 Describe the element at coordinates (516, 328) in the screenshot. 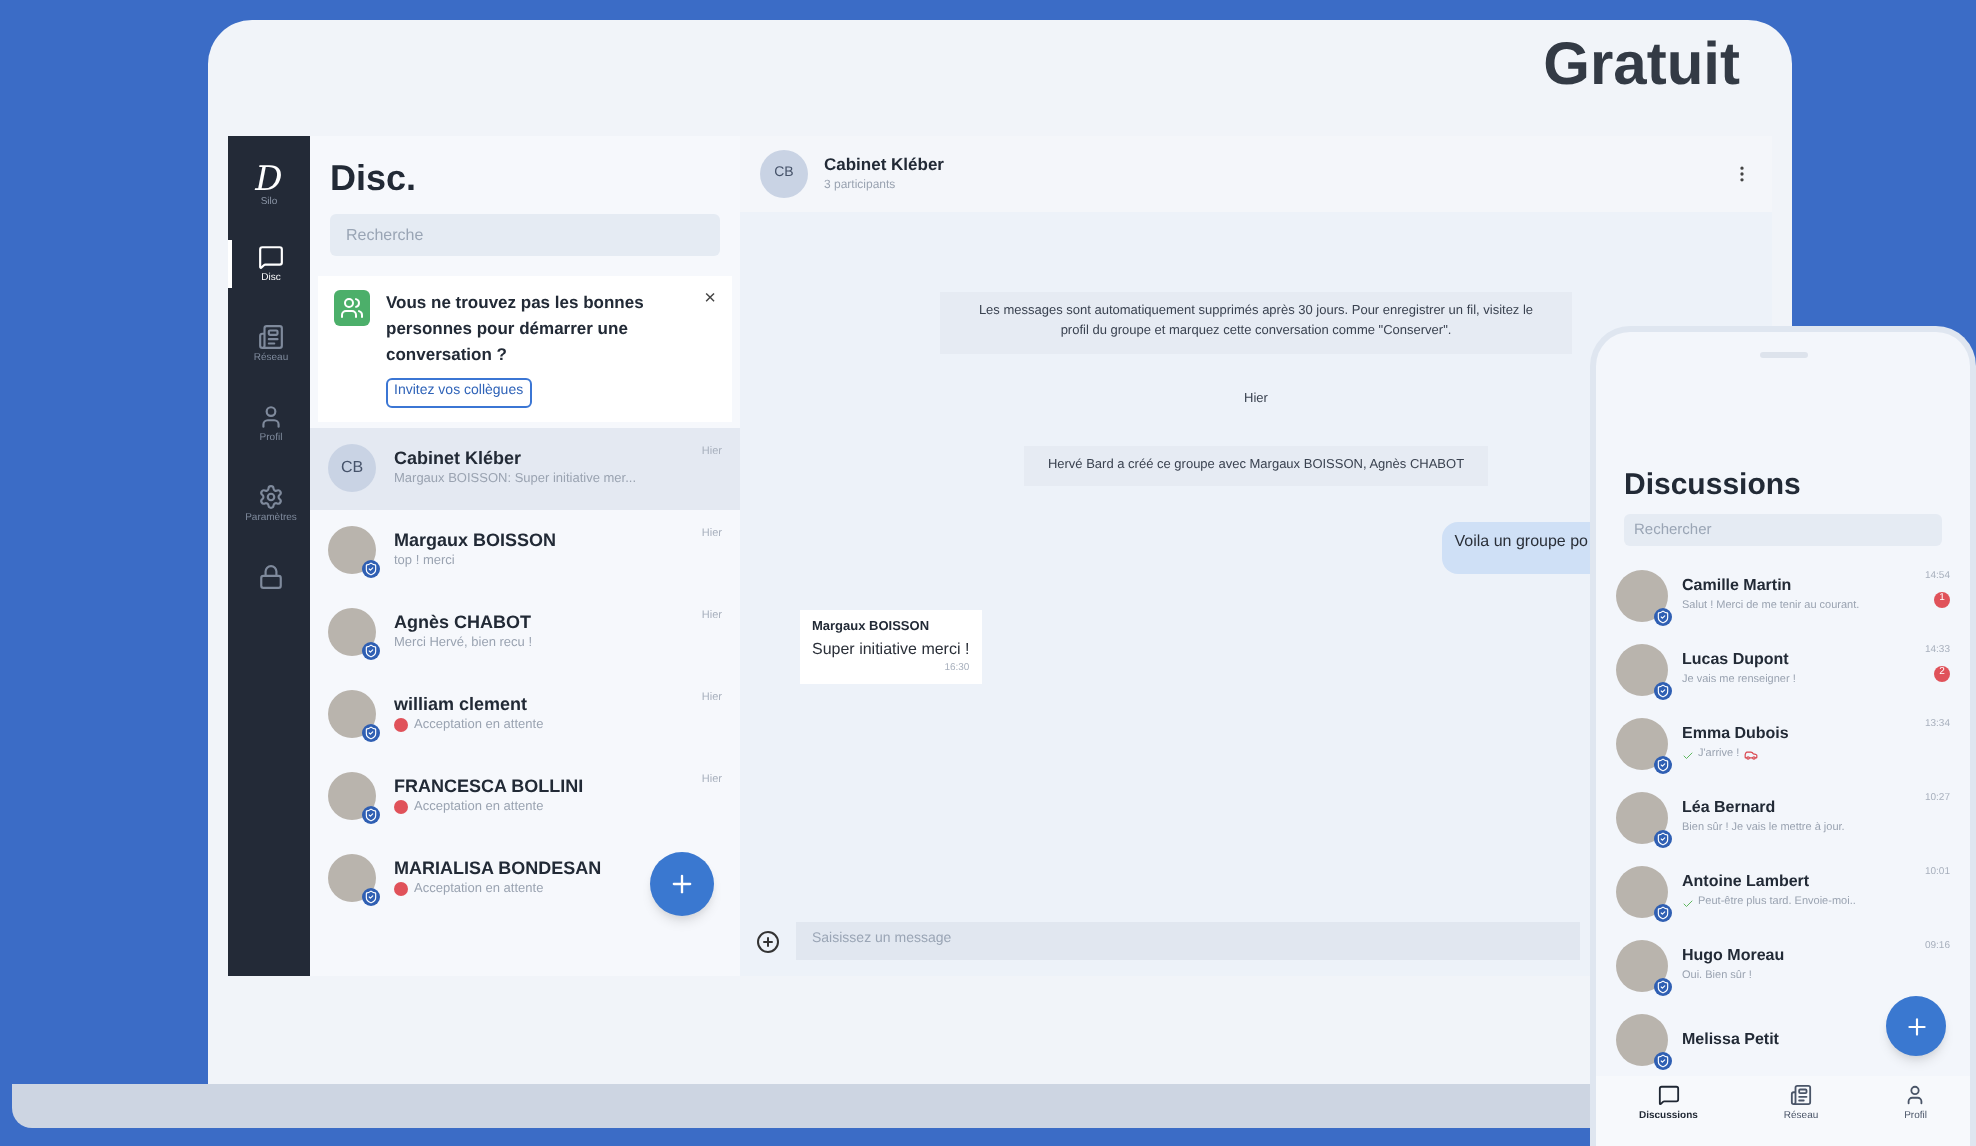

I see `invite-text: Vous ne trouvez pas les bonnes personnes pour démarrer une conversation ?` at that location.